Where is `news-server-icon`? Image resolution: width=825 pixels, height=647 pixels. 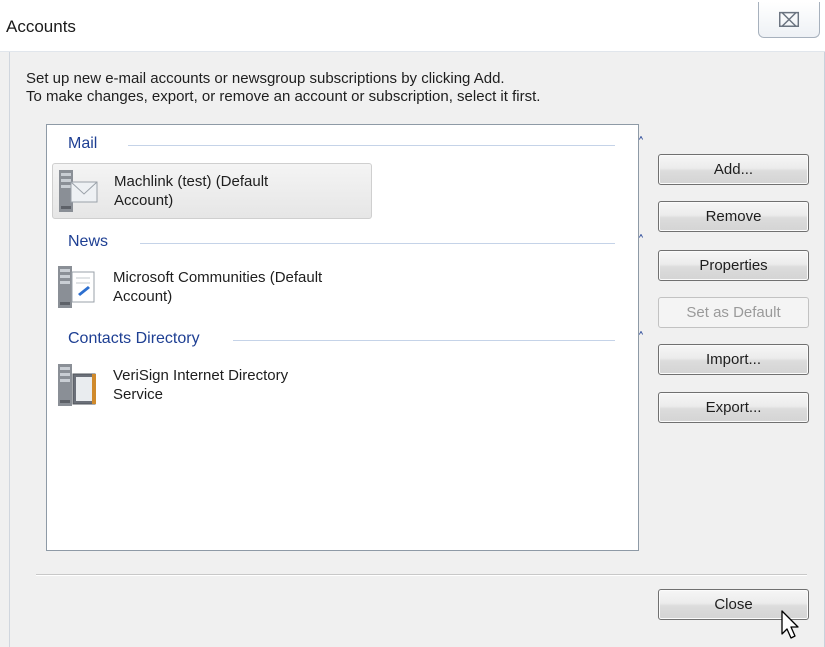 news-server-icon is located at coordinates (76, 287).